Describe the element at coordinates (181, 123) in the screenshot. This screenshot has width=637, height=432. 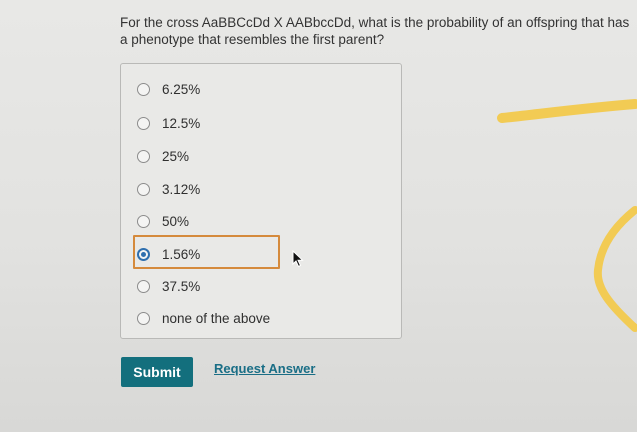
I see `option-label: 12.5%` at that location.